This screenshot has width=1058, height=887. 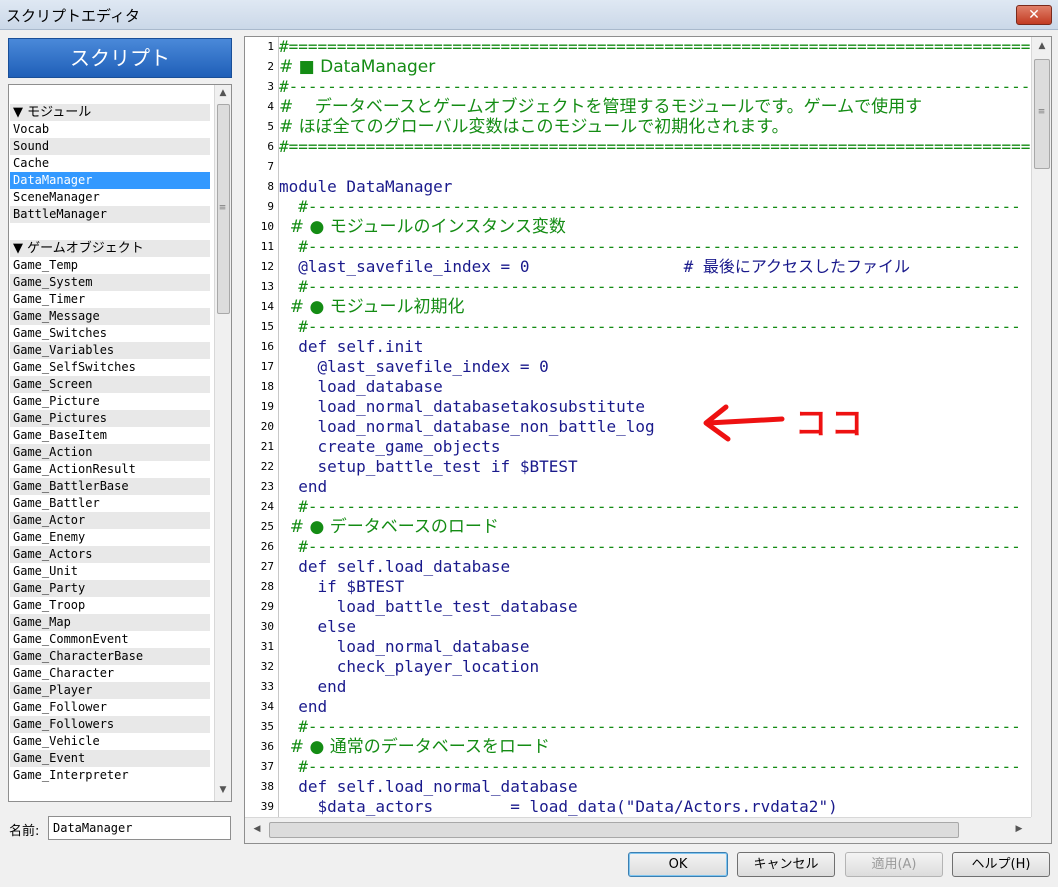 I want to click on code-line: check_player_location, so click(x=655, y=667).